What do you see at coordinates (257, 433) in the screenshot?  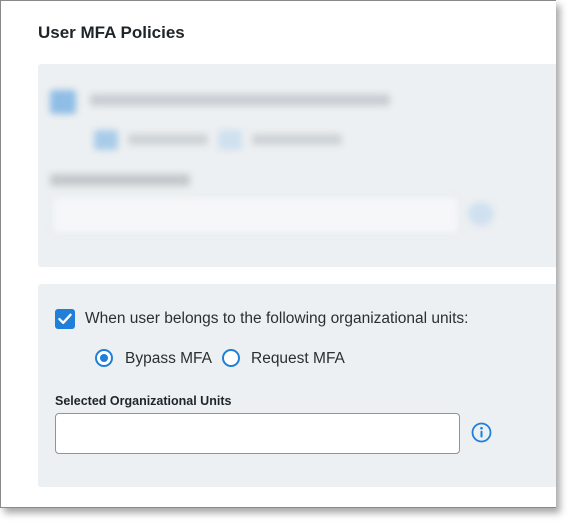 I see `selected-org-units-input` at bounding box center [257, 433].